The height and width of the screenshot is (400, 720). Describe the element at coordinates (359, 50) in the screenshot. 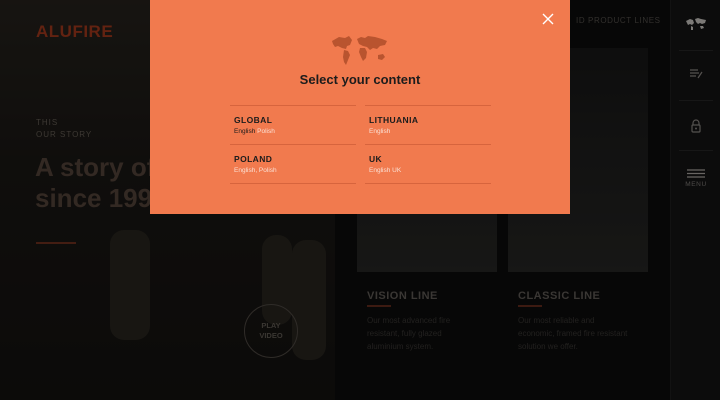

I see `world-map-icon` at that location.